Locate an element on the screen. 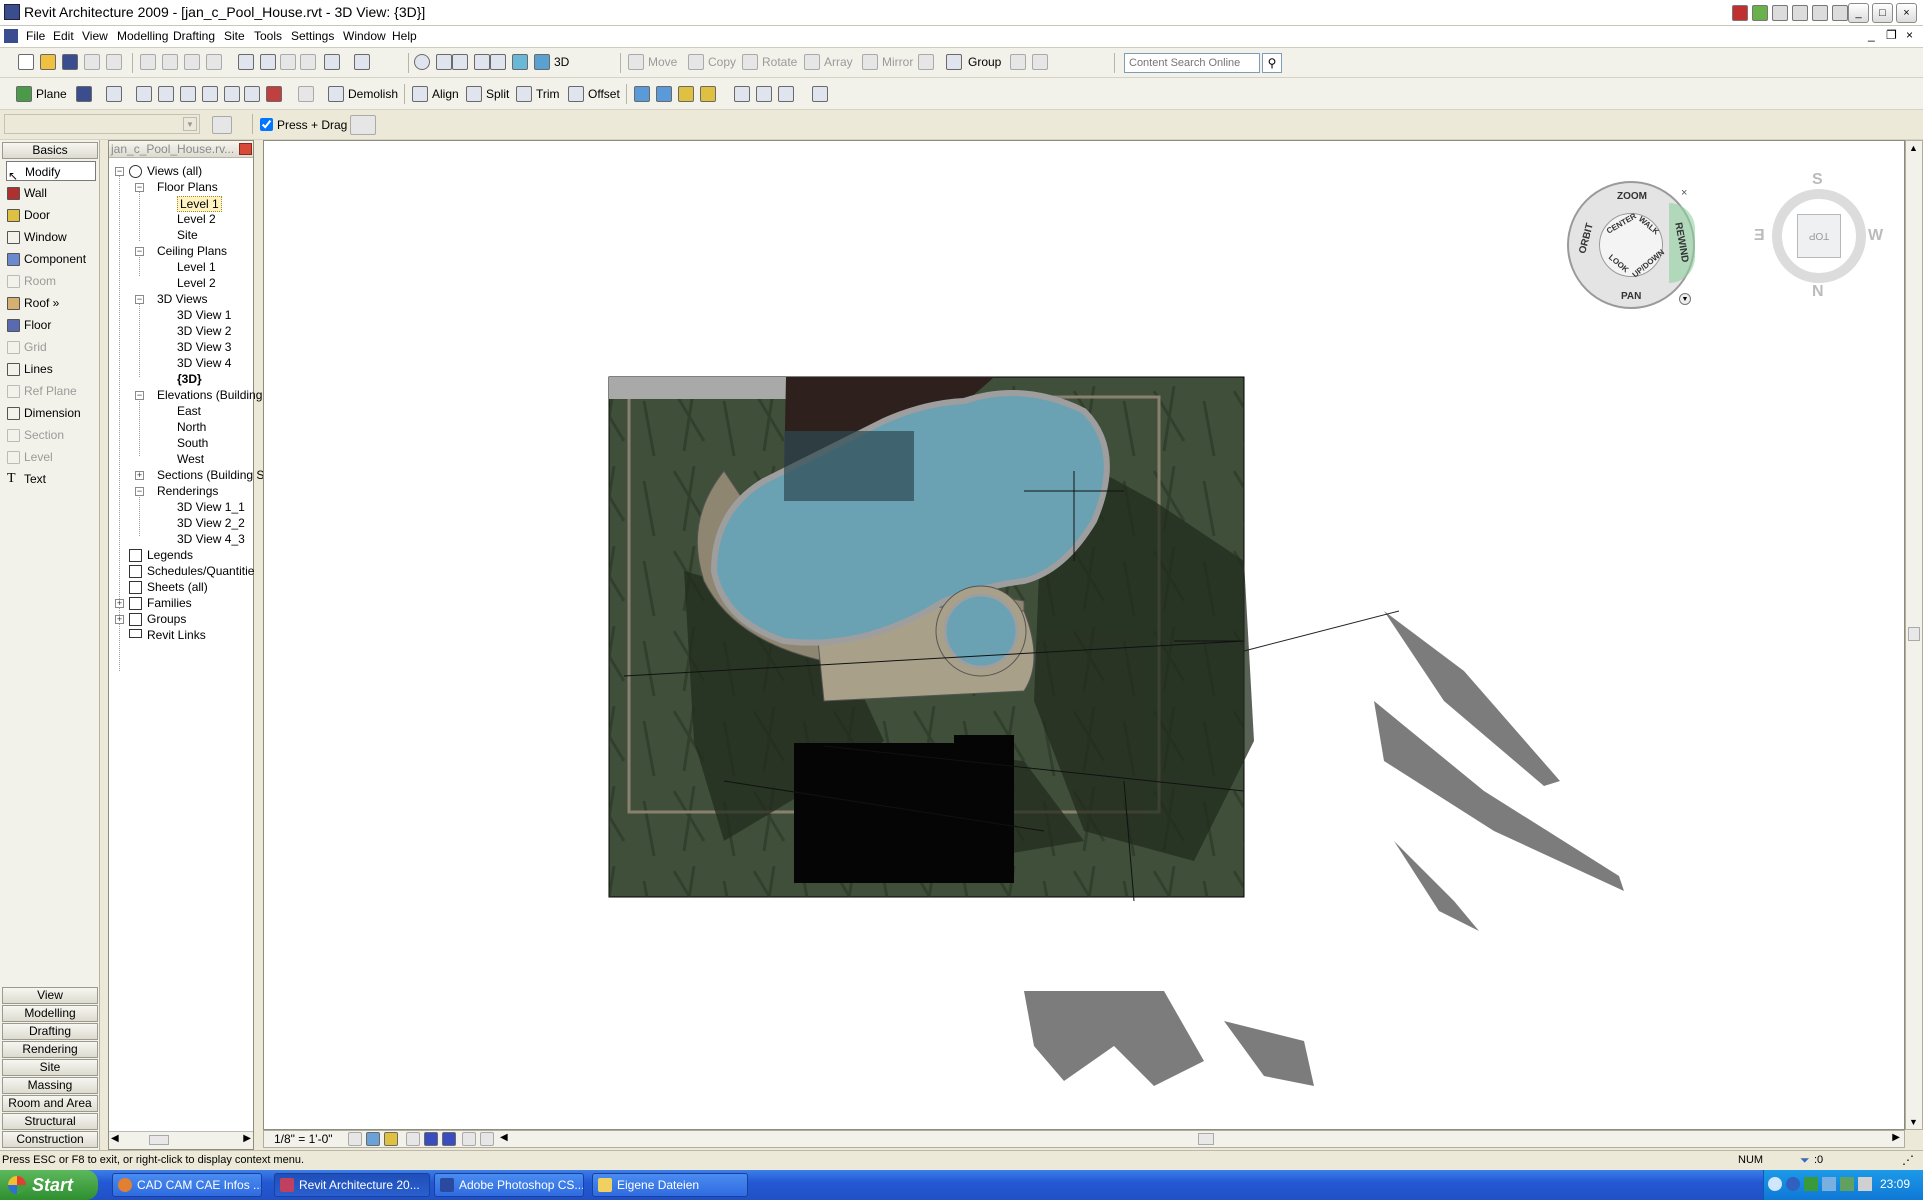 The height and width of the screenshot is (1200, 1923). viewcube-top-face: TOP is located at coordinates (1819, 236).